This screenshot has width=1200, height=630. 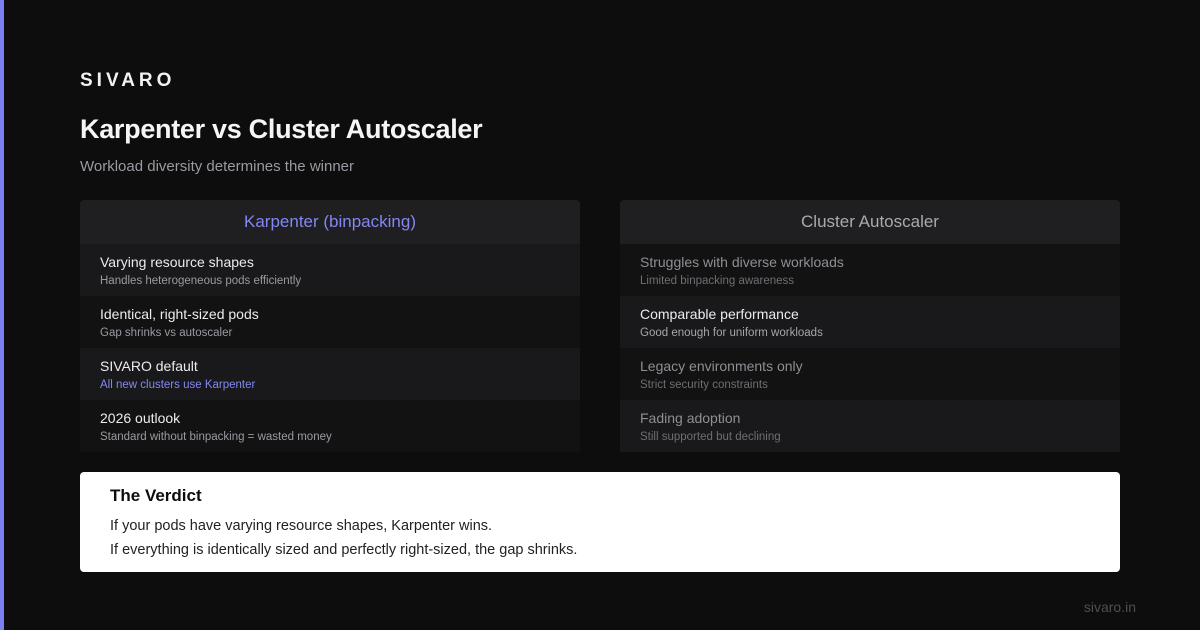 I want to click on row-title: 2026 outlook, so click(x=140, y=418).